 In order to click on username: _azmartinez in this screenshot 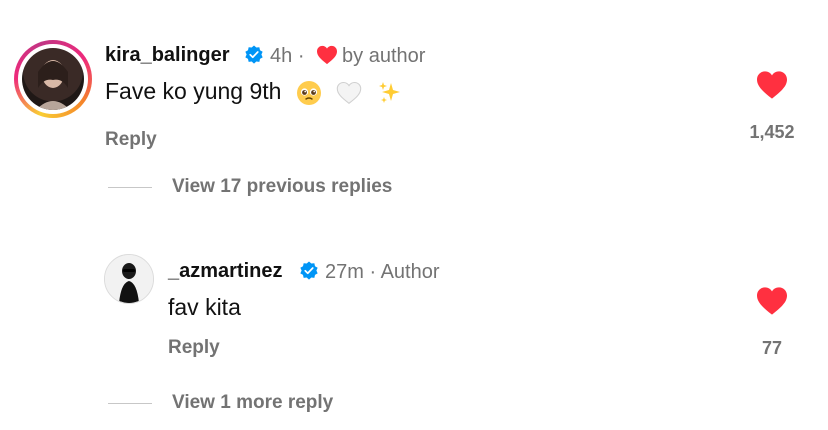, I will do `click(225, 271)`.